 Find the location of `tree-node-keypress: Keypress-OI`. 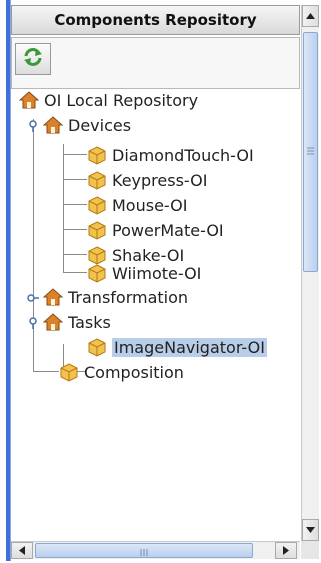

tree-node-keypress: Keypress-OI is located at coordinates (147, 180).